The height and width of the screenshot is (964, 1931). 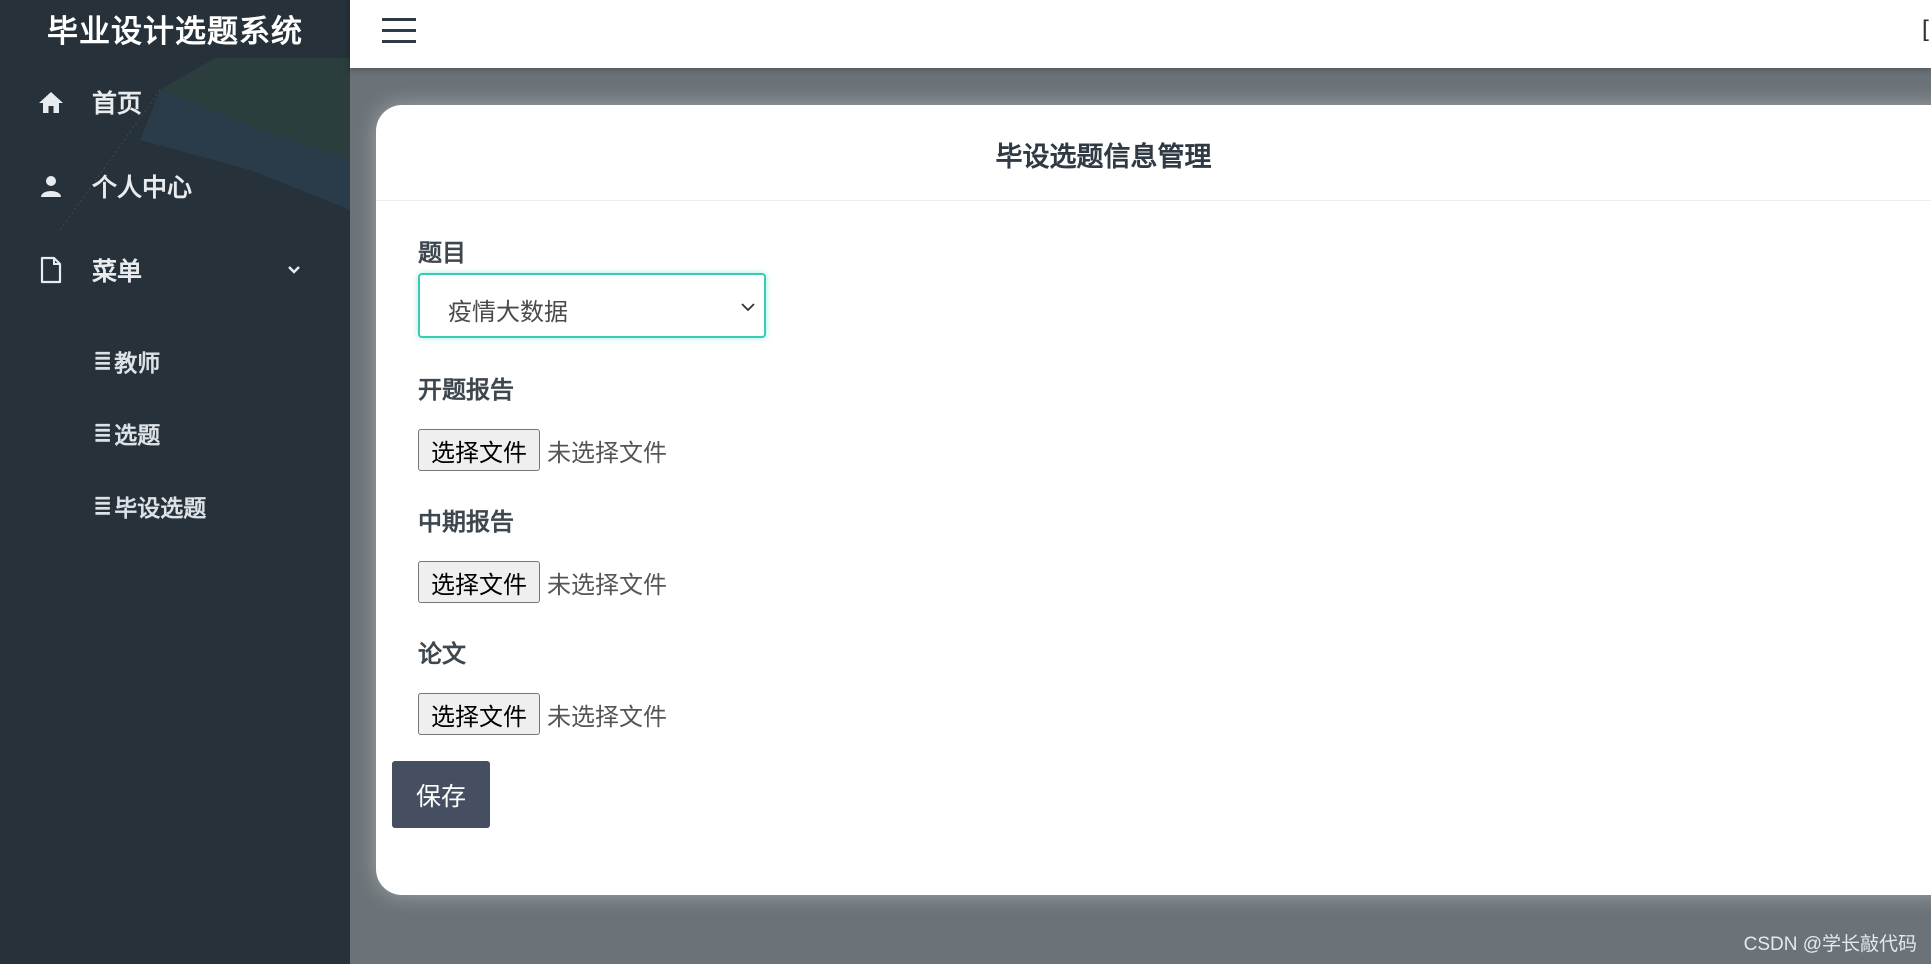 What do you see at coordinates (441, 794) in the screenshot?
I see `save-button: 保存` at bounding box center [441, 794].